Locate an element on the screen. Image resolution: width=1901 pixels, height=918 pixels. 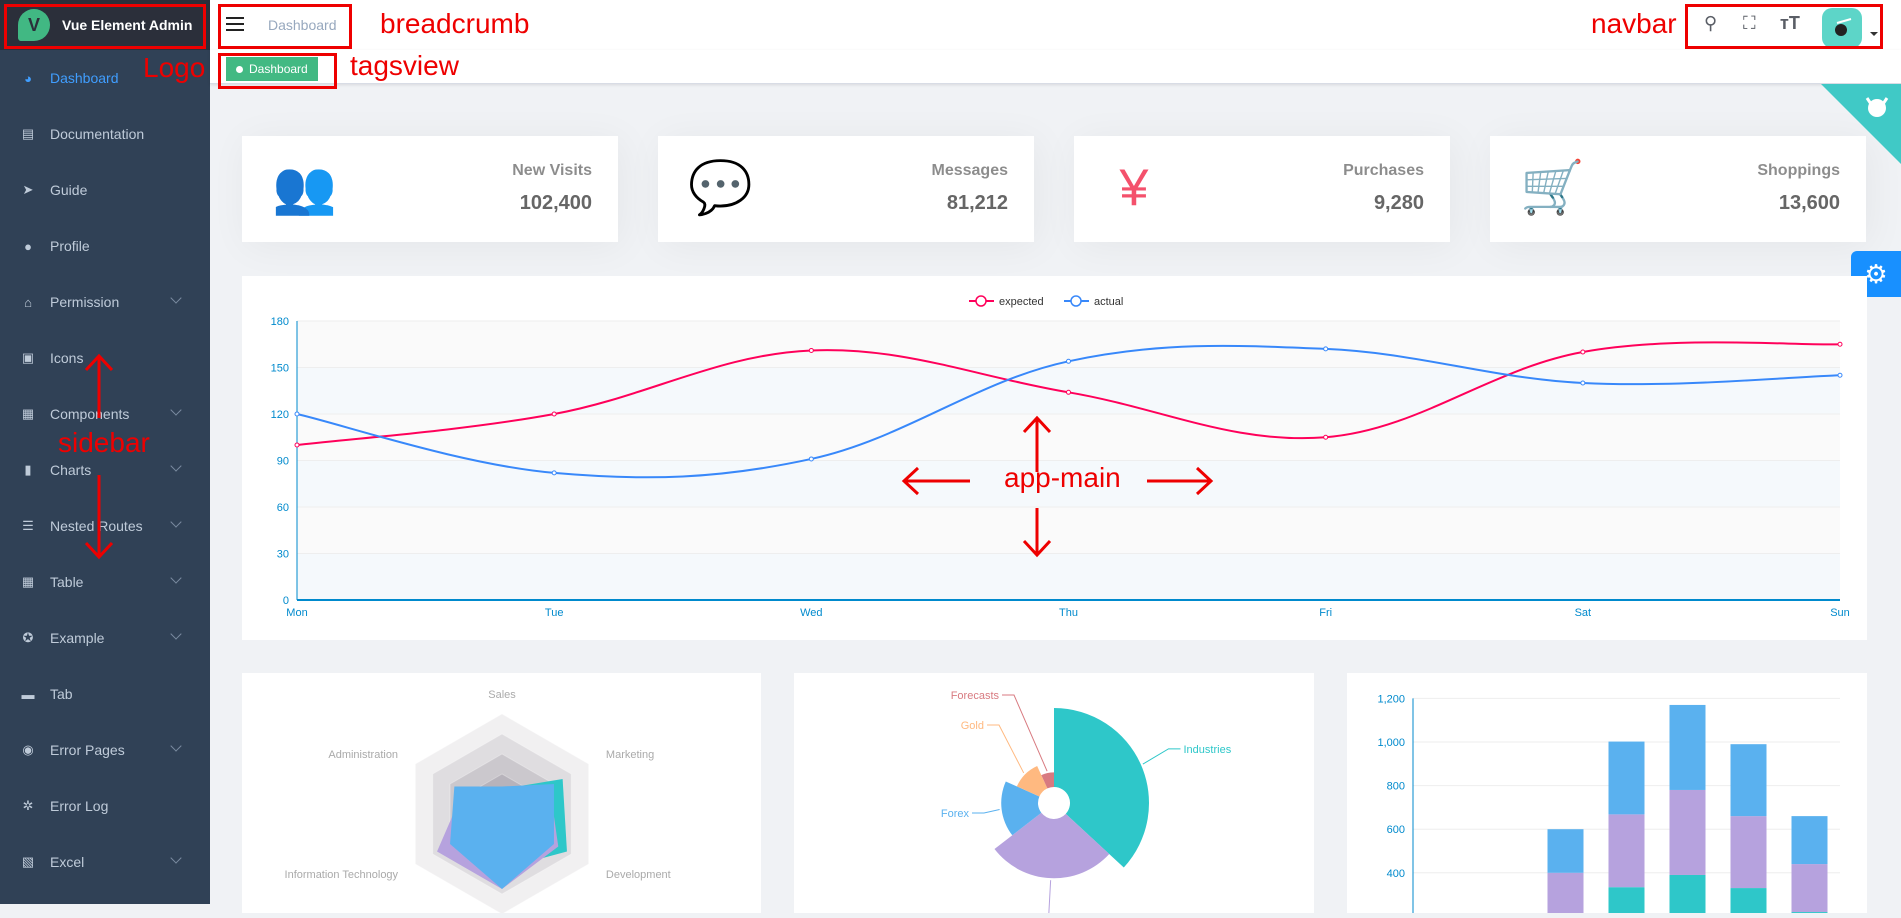
menu-icon: ▬ is located at coordinates (28, 694).